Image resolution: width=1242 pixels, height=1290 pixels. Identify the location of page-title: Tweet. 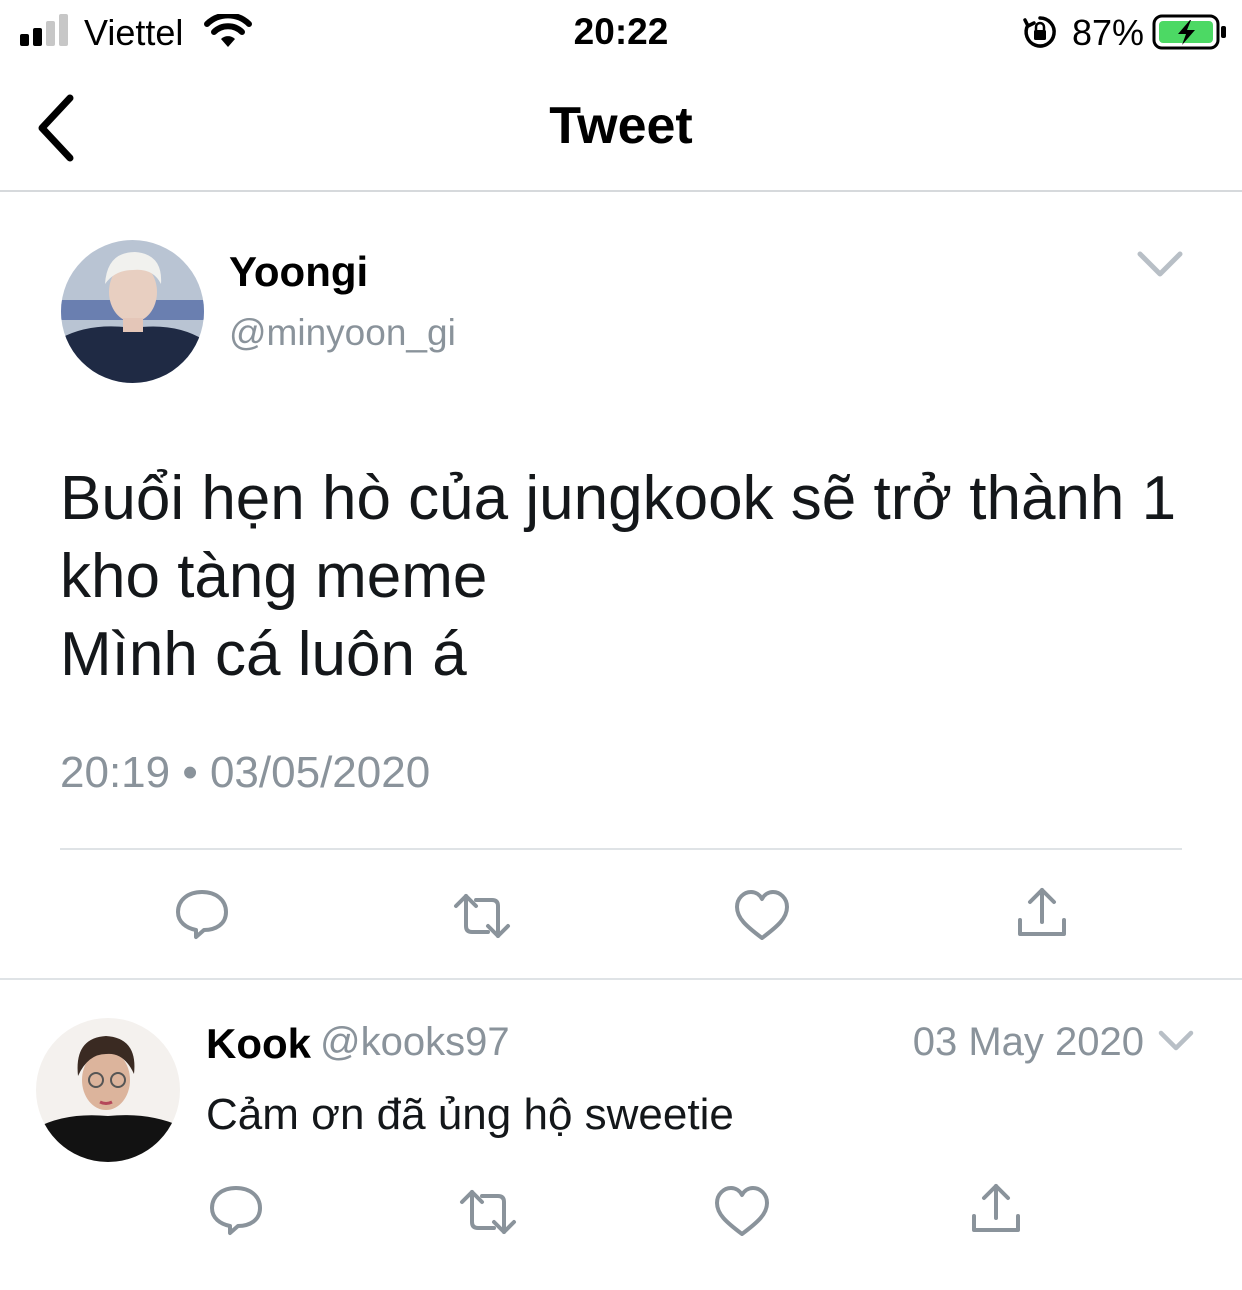
(621, 126).